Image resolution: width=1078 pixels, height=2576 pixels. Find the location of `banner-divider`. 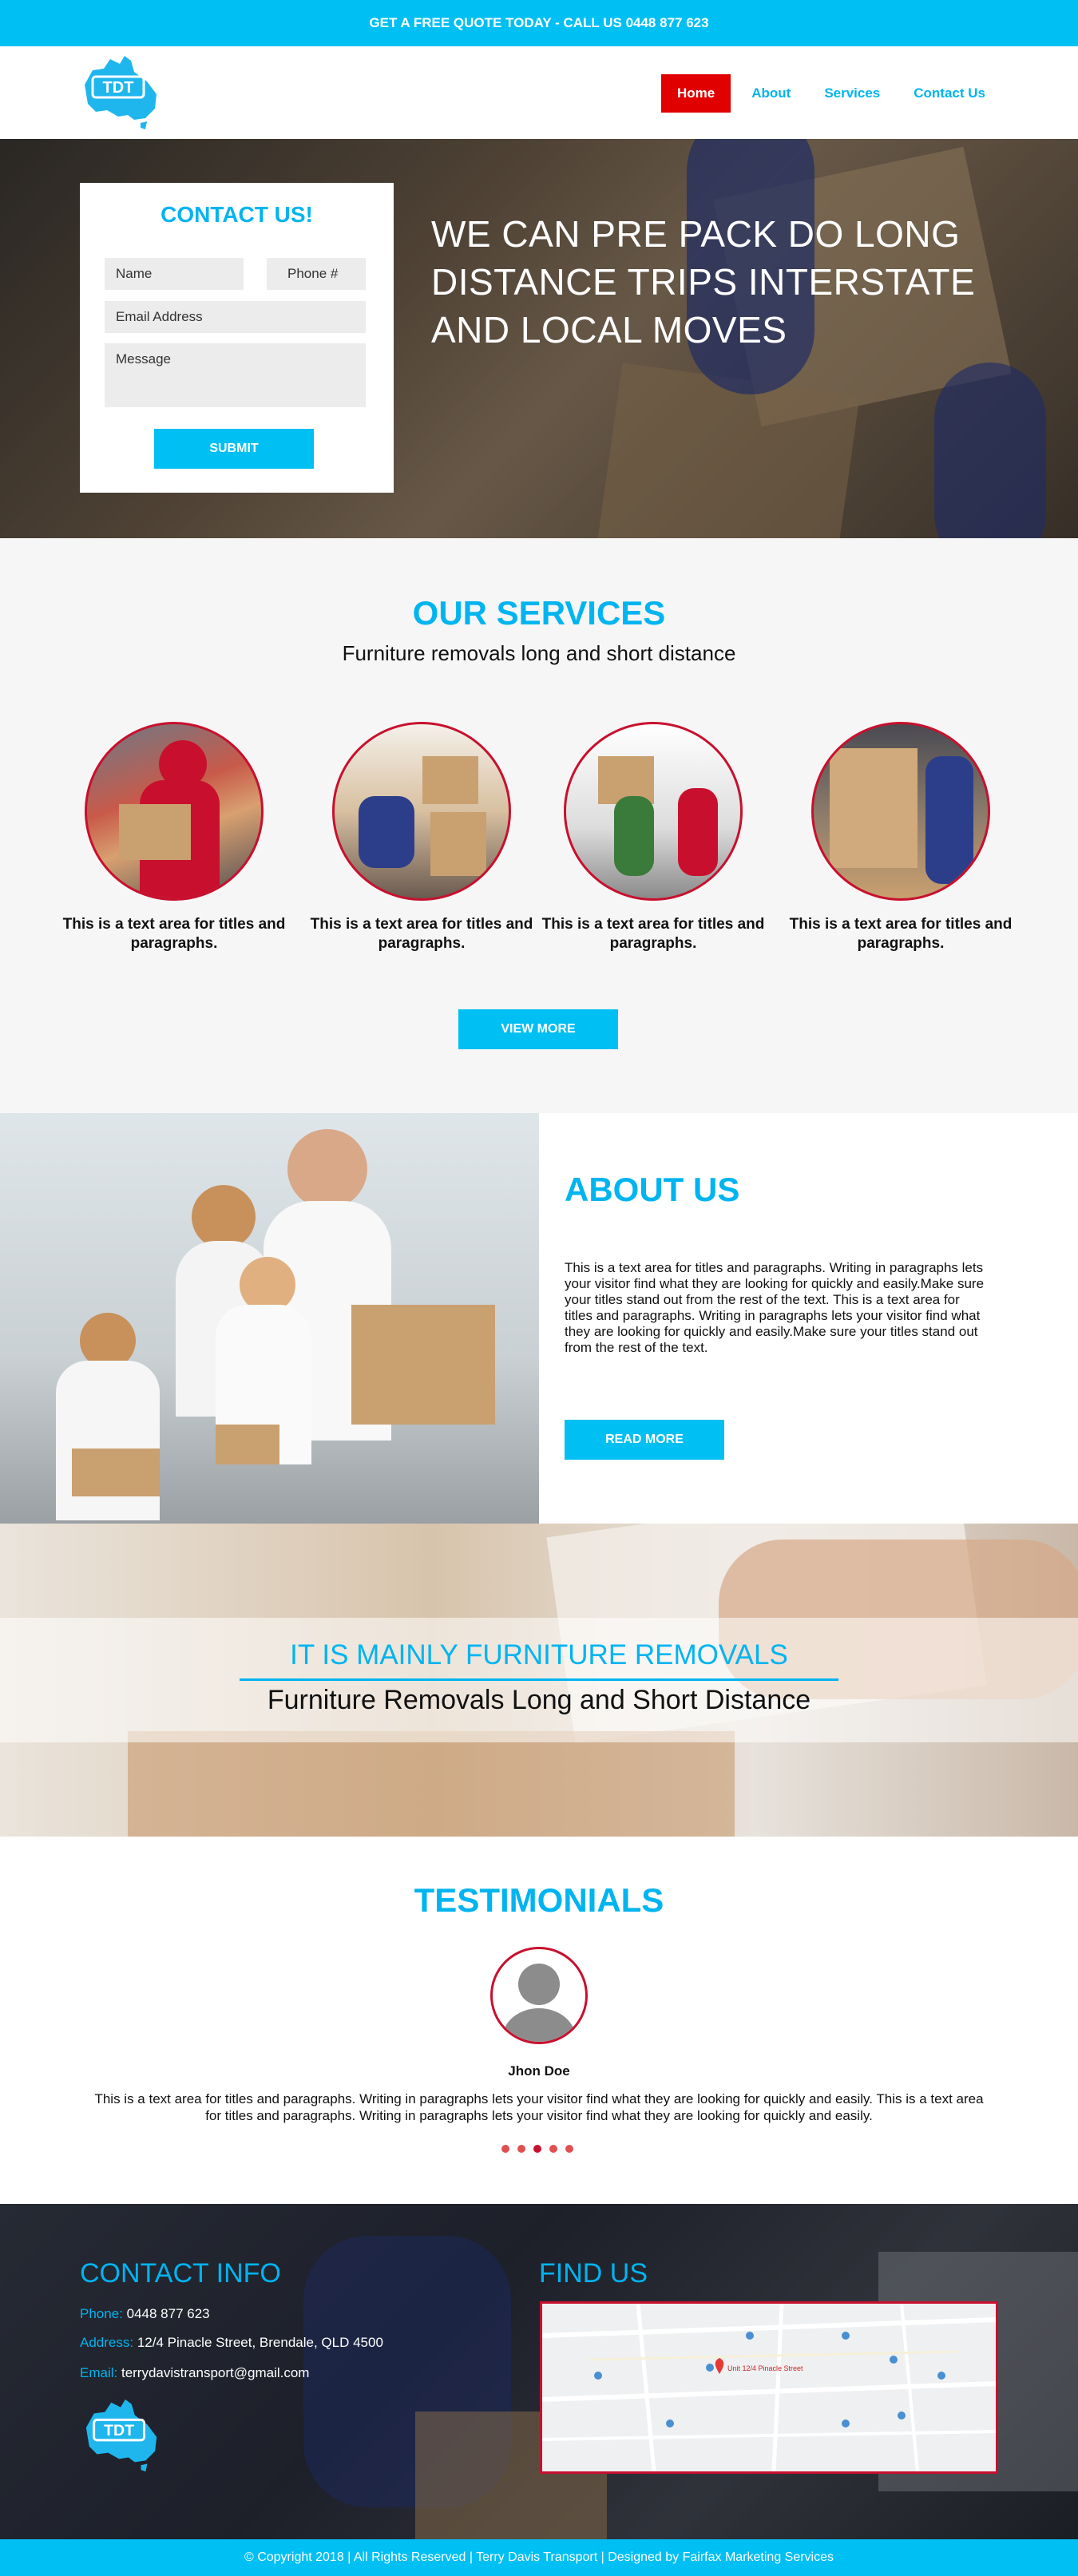

banner-divider is located at coordinates (539, 1679).